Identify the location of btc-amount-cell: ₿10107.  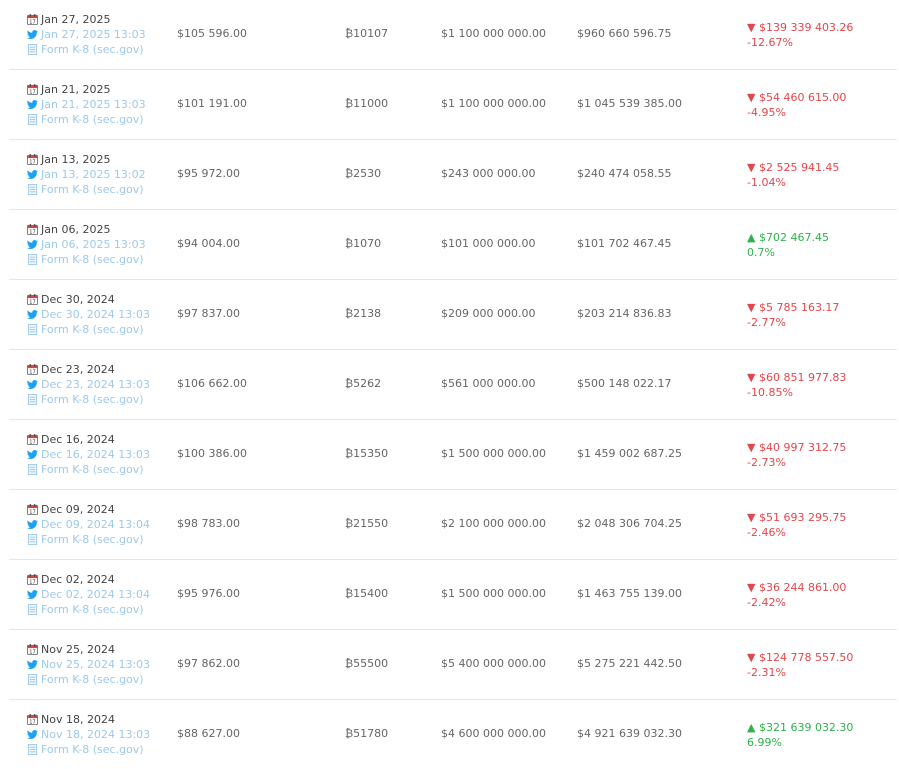
(367, 33).